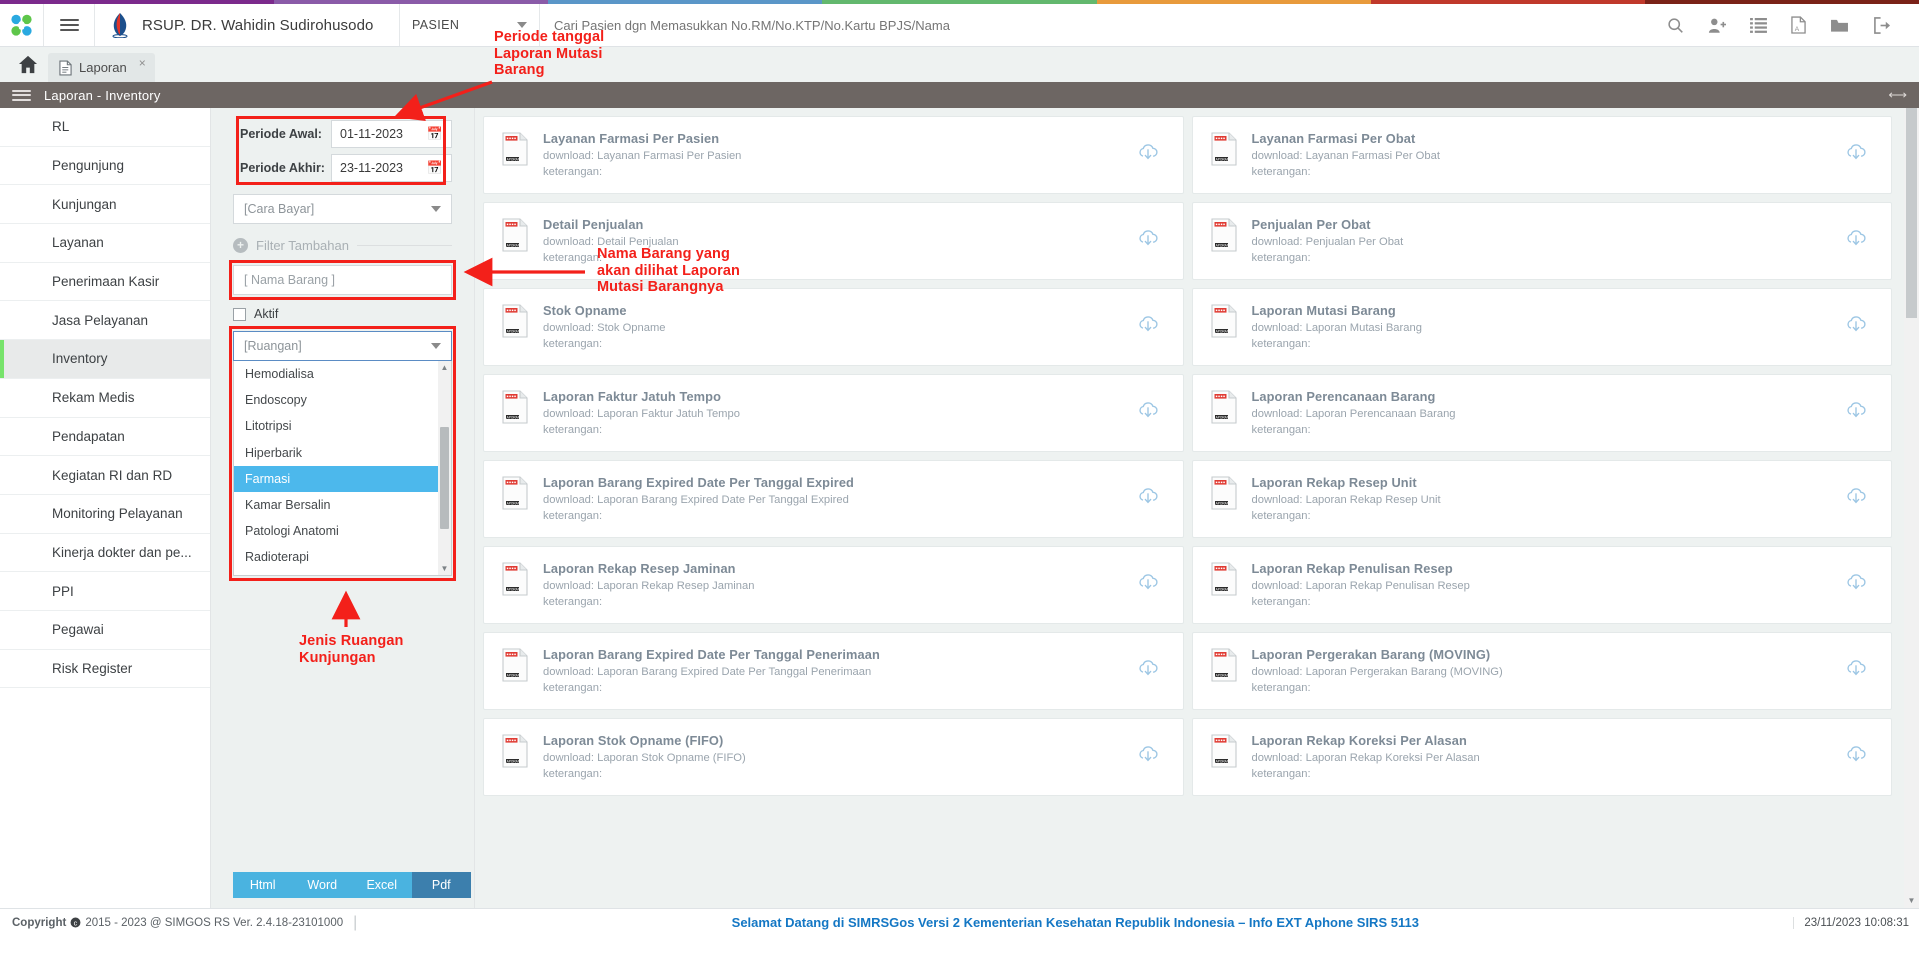 The height and width of the screenshot is (956, 1919). I want to click on copyright-icon: c, so click(75, 922).